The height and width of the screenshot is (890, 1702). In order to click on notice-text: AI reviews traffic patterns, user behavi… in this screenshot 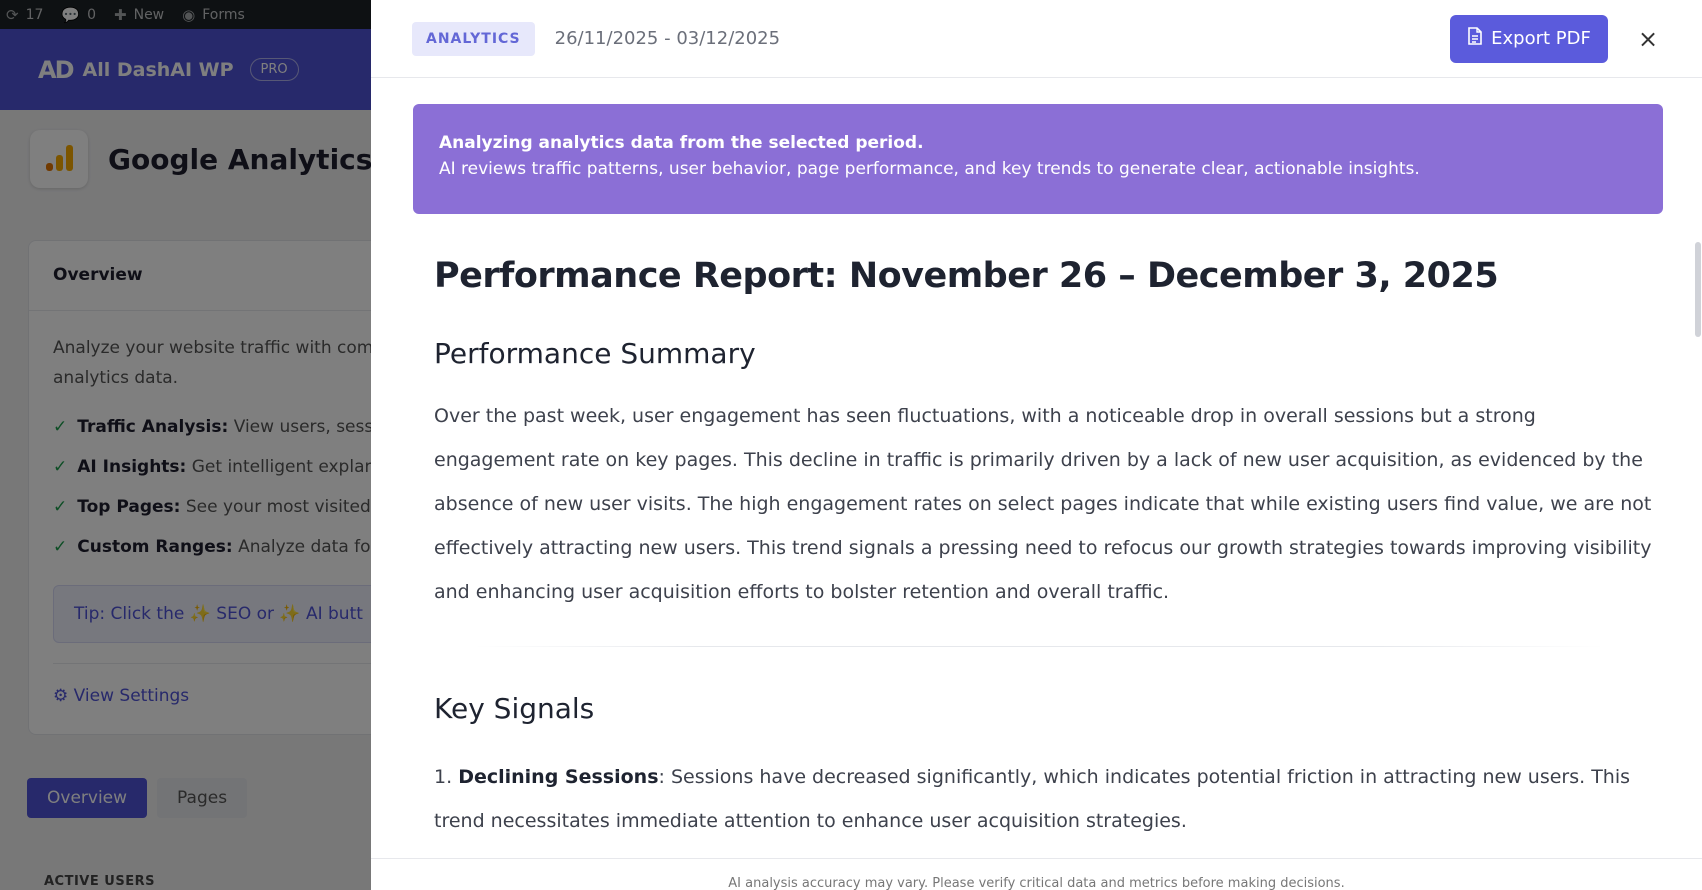, I will do `click(929, 169)`.